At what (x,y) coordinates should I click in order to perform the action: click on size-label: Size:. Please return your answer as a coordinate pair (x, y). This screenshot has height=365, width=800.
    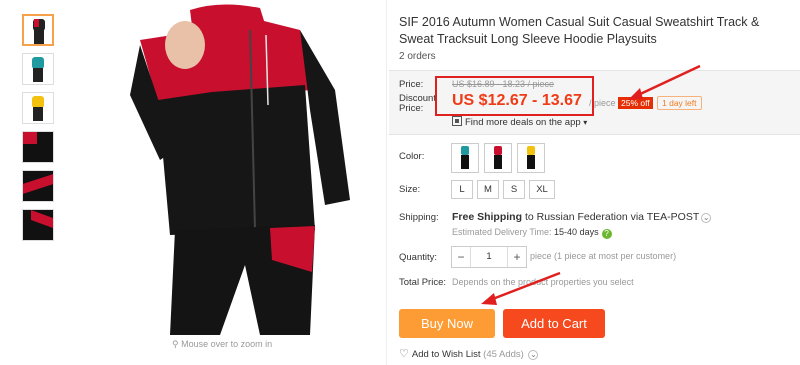
    Looking at the image, I should click on (410, 189).